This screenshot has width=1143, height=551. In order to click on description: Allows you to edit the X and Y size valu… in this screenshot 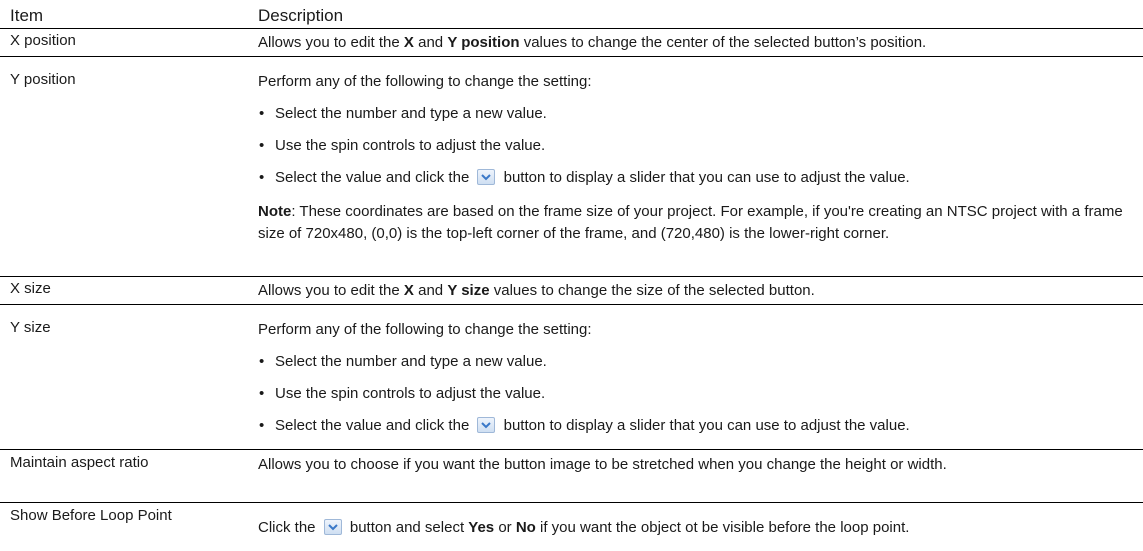, I will do `click(536, 290)`.